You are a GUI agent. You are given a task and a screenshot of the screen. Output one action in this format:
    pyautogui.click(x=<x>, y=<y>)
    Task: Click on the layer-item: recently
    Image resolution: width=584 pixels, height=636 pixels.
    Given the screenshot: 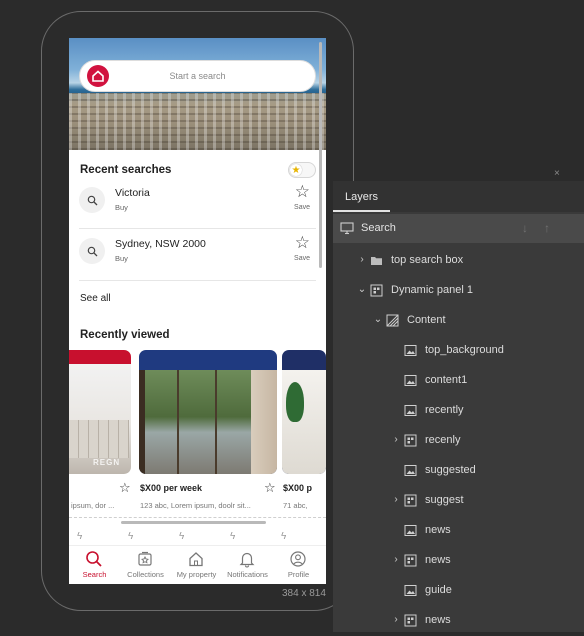 What is the action you would take?
    pyautogui.click(x=458, y=411)
    